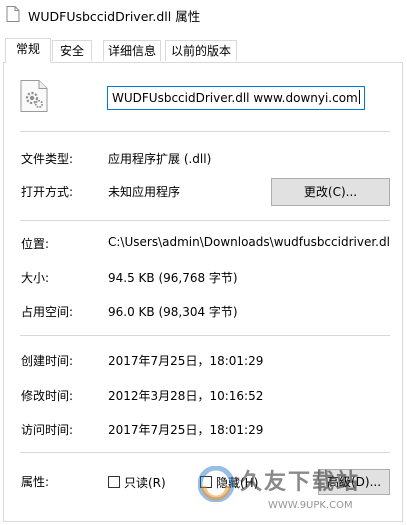 This screenshot has width=407, height=525. I want to click on tab-security: 安全, so click(72, 50).